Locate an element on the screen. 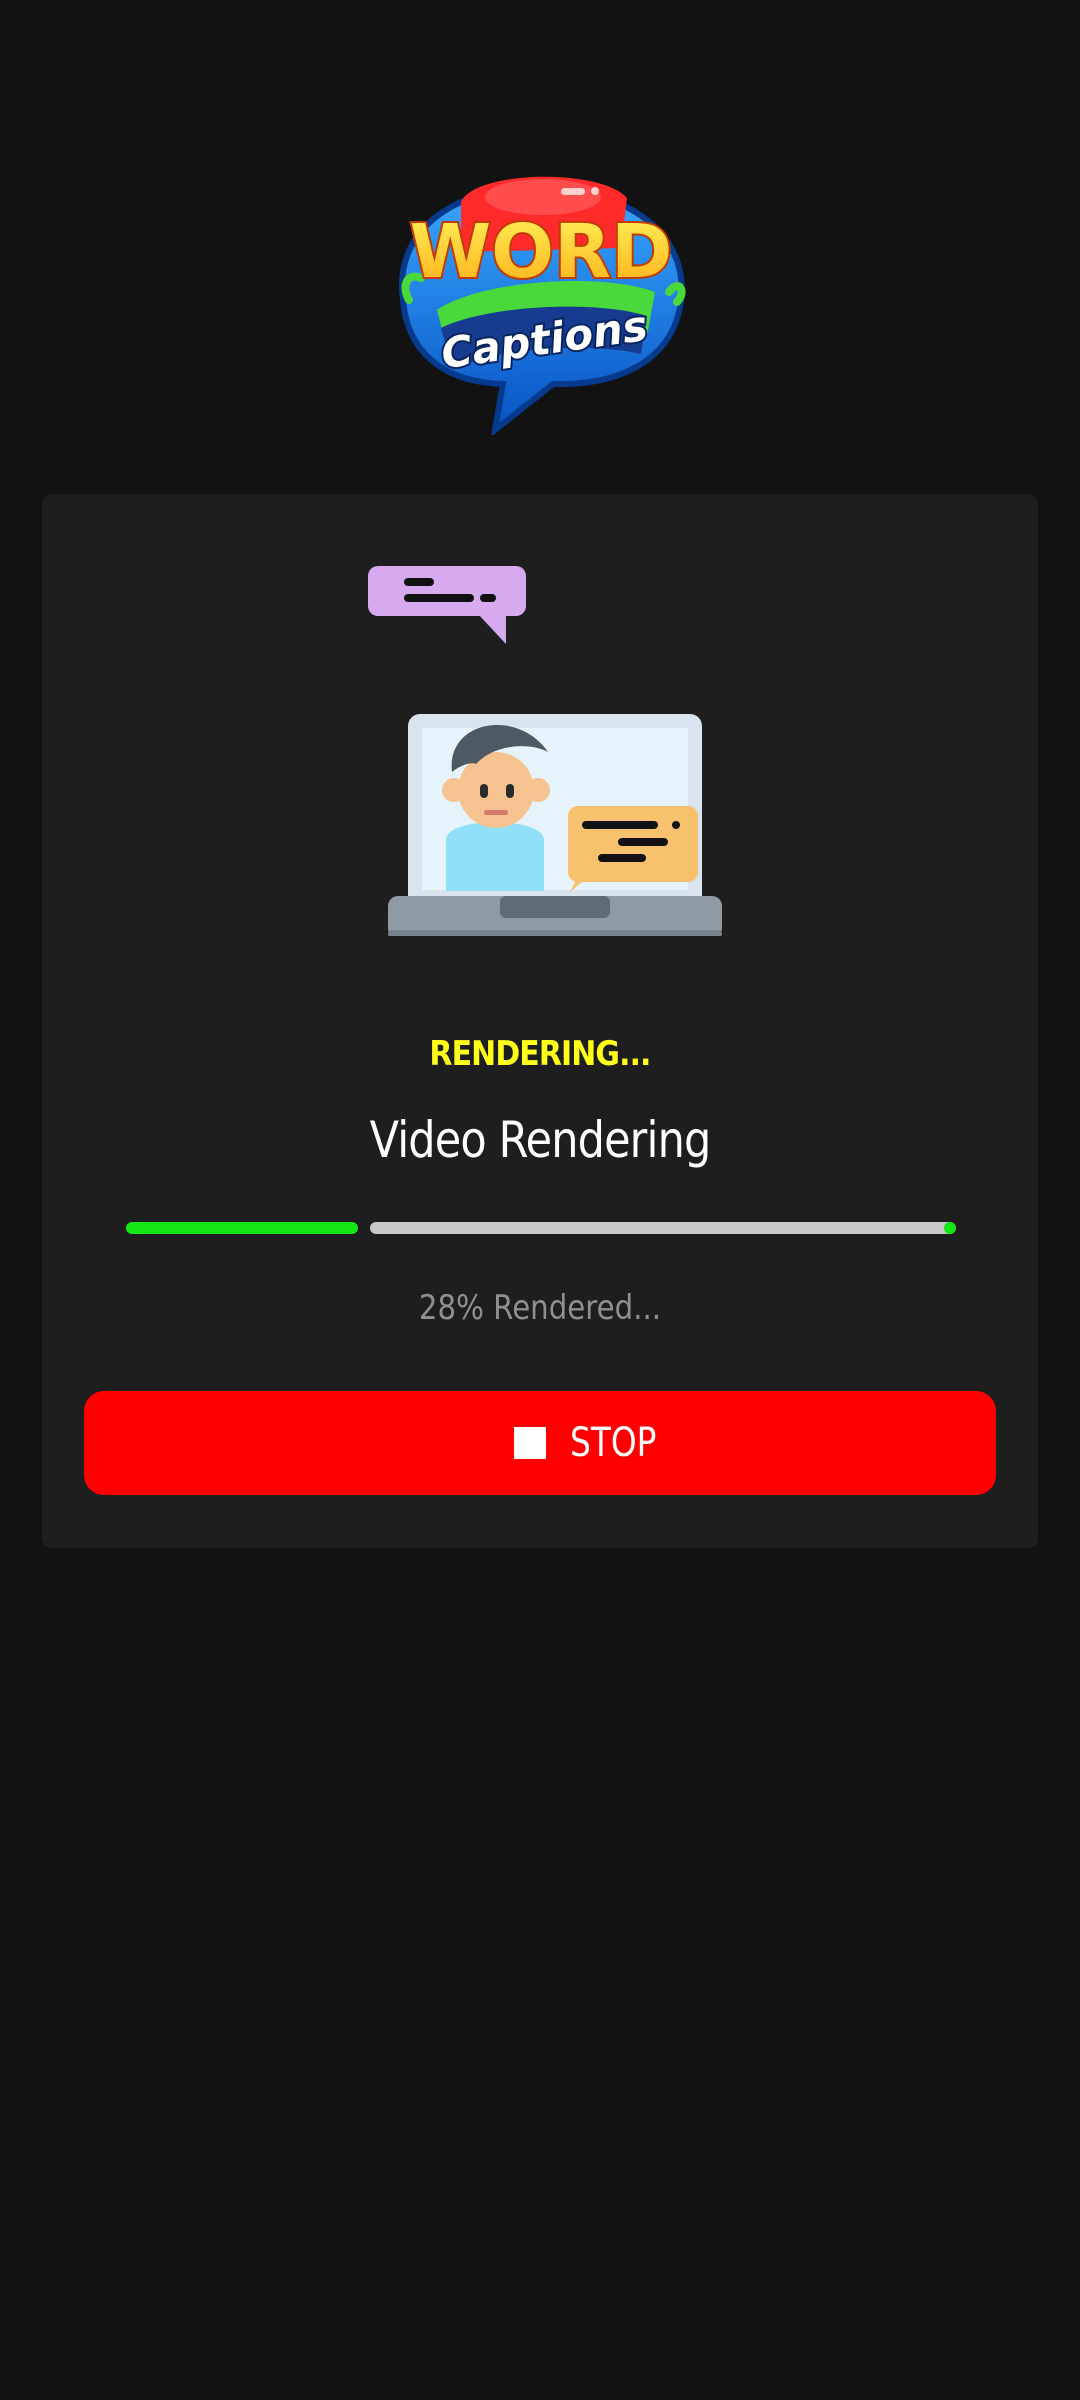 The width and height of the screenshot is (1080, 2400). stop-icon is located at coordinates (530, 1443).